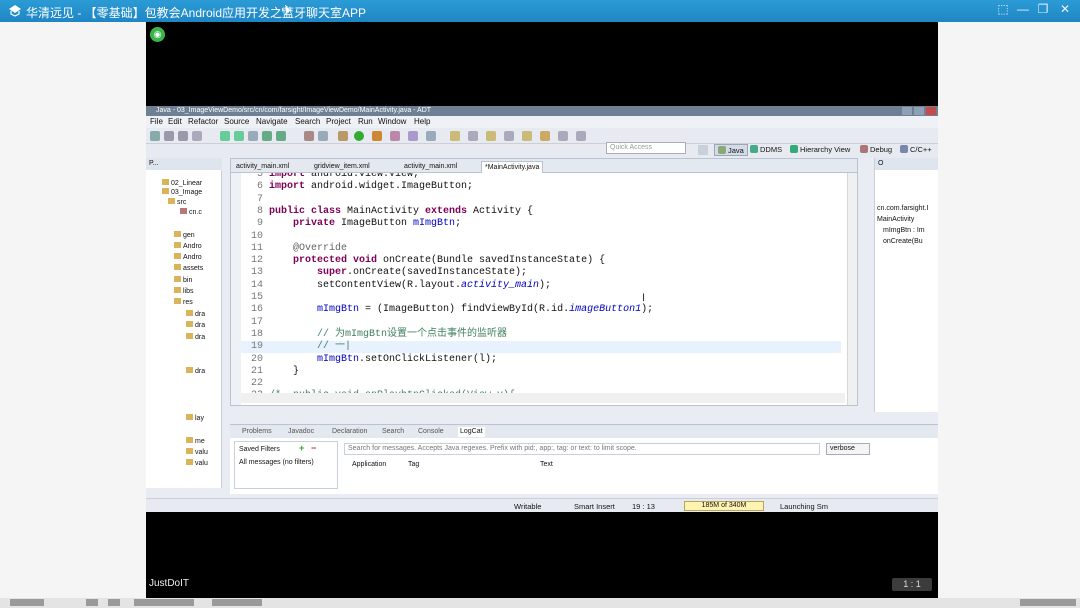 The image size is (1080, 608). Describe the element at coordinates (262, 167) in the screenshot. I see `tab-activity-main-xml: activity_main.xml` at that location.